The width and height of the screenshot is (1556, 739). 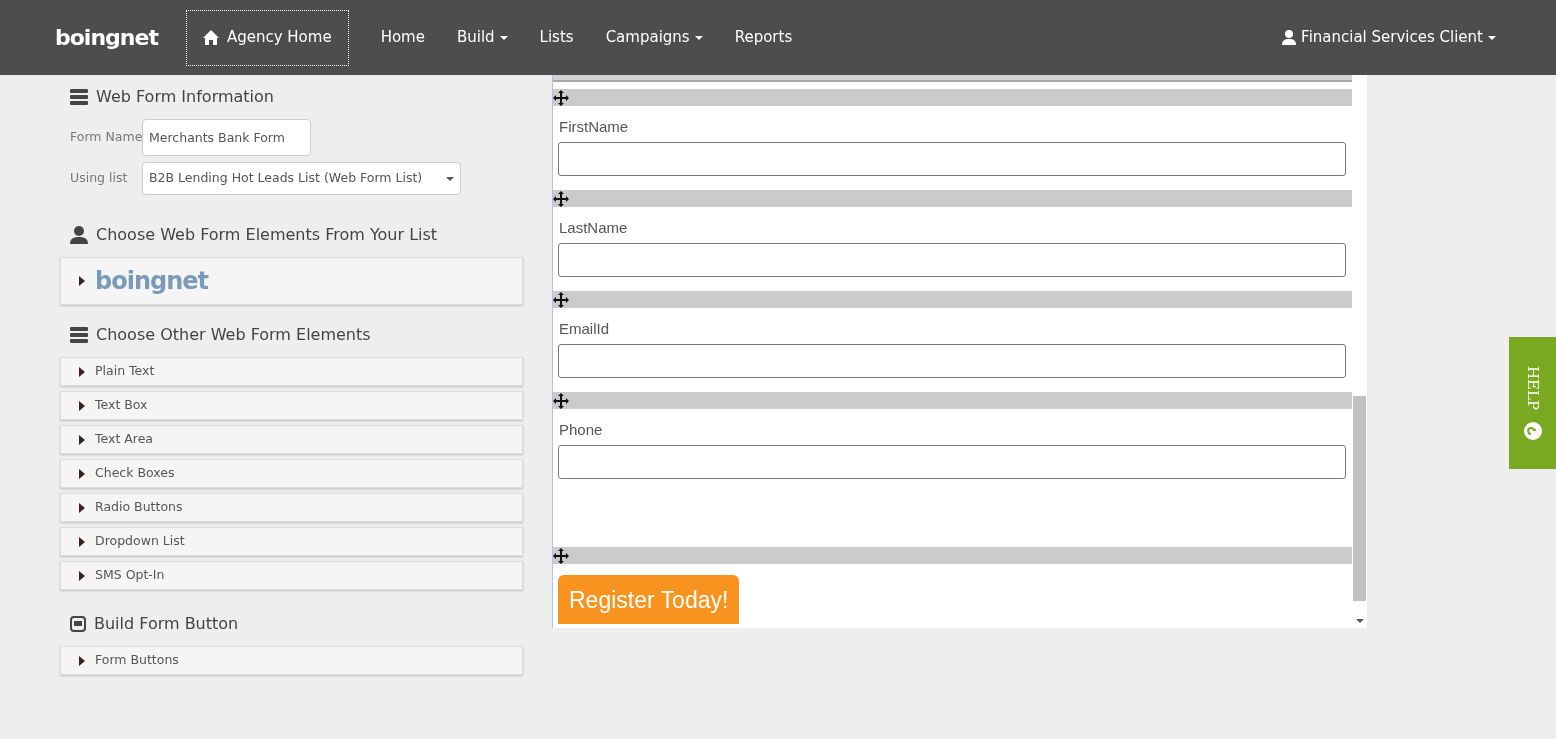 I want to click on logo: boingnet, so click(x=106, y=37).